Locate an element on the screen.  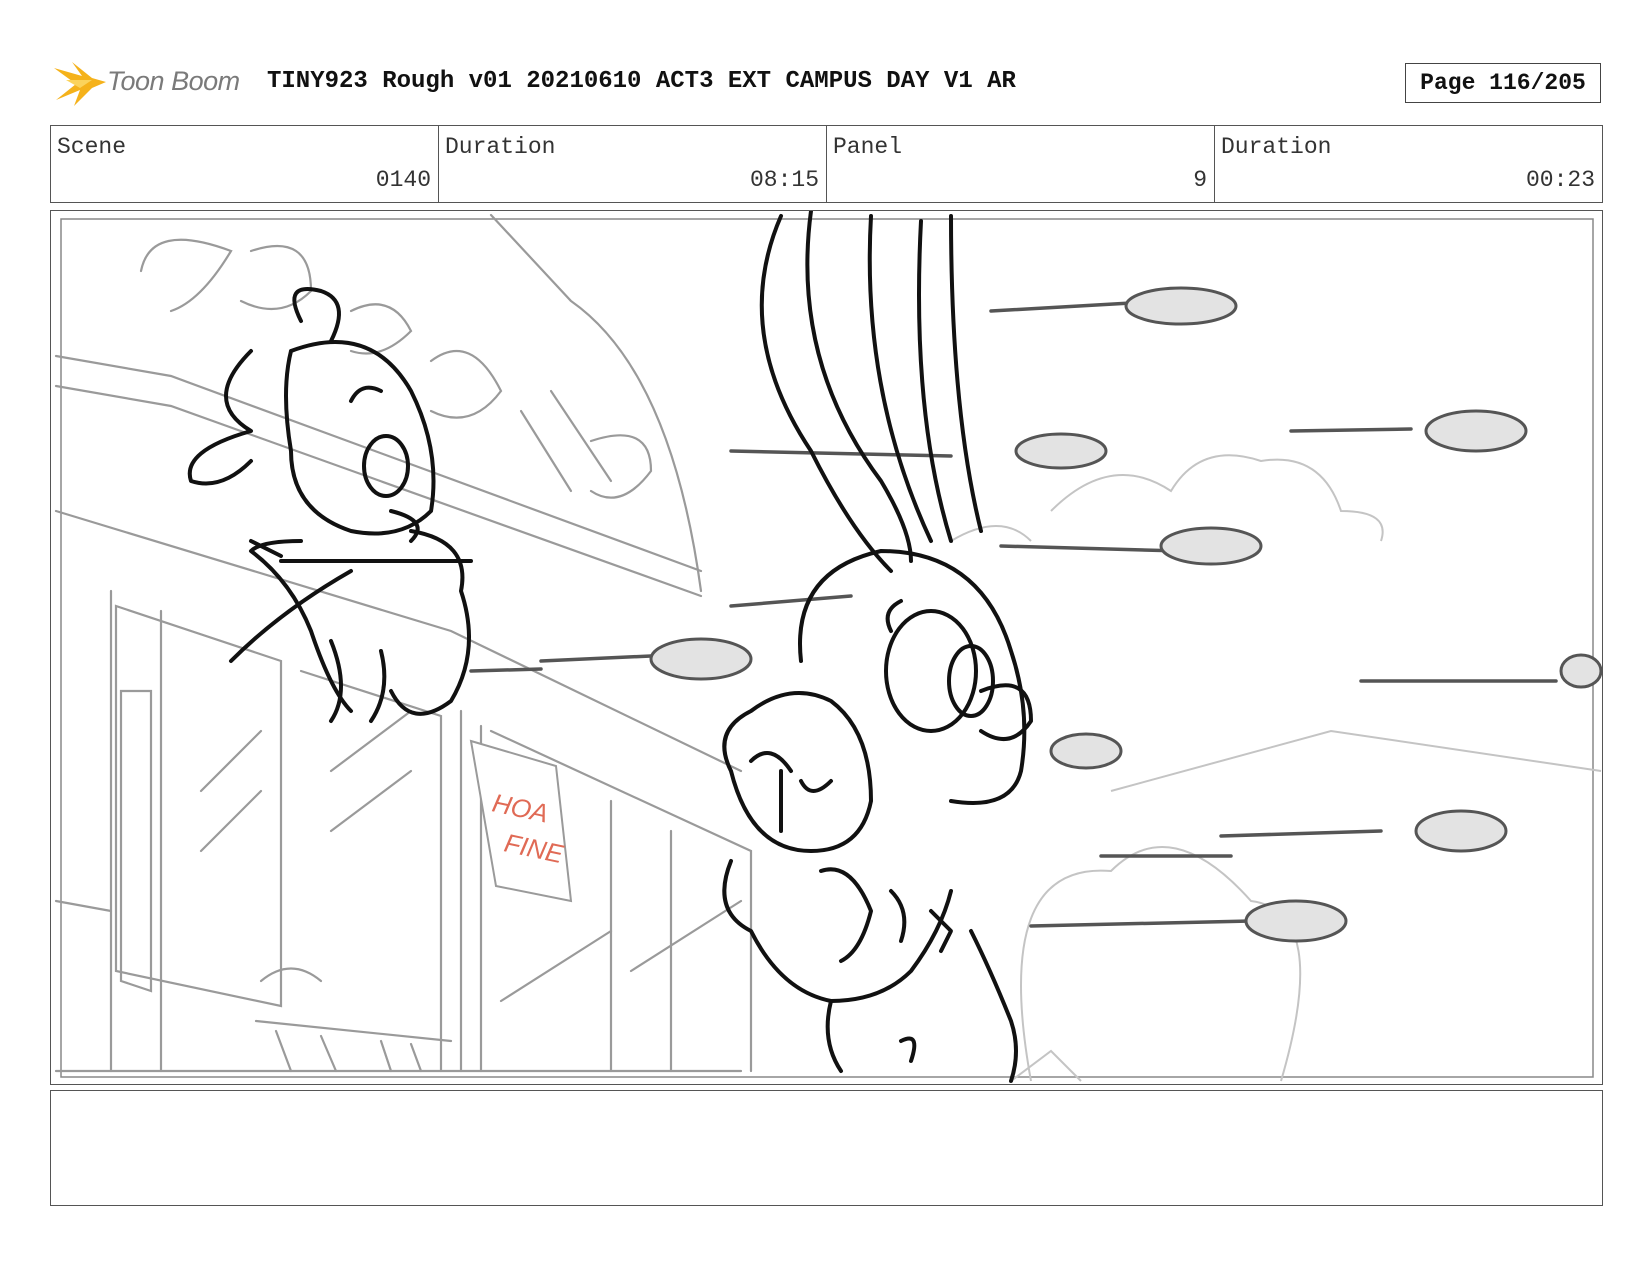
panel-label: Panel is located at coordinates (868, 147).